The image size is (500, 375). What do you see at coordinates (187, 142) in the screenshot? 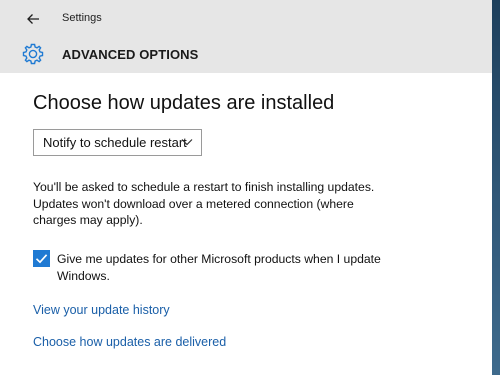
I see `chevron-down-icon` at bounding box center [187, 142].